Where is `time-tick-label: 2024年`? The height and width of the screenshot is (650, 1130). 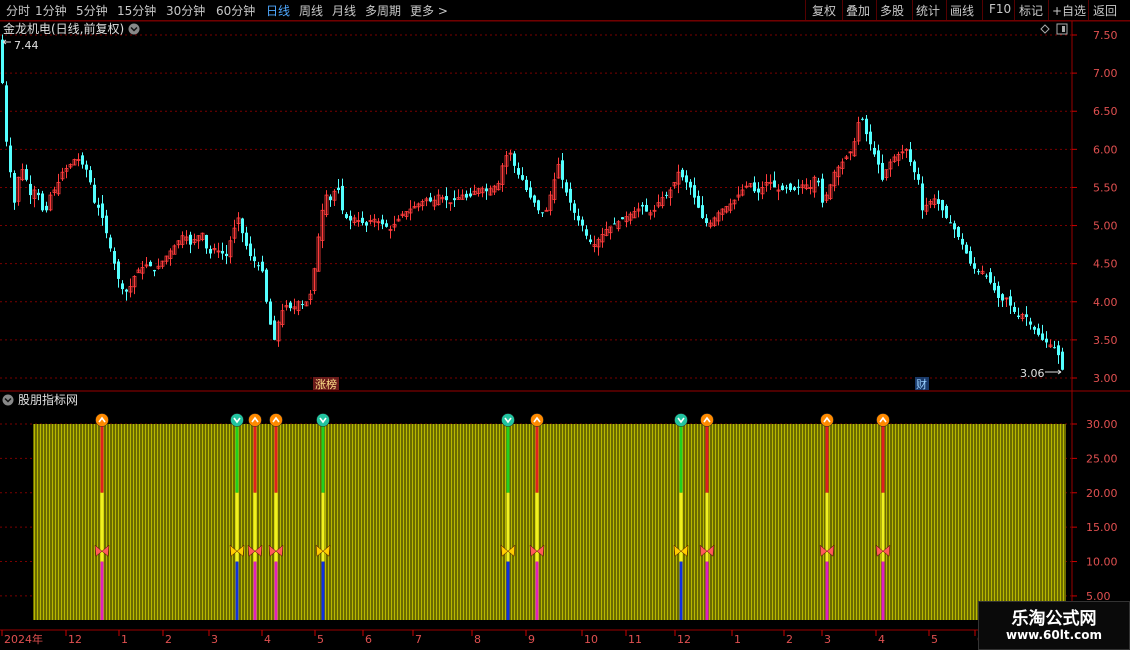
time-tick-label: 2024年 is located at coordinates (23, 639).